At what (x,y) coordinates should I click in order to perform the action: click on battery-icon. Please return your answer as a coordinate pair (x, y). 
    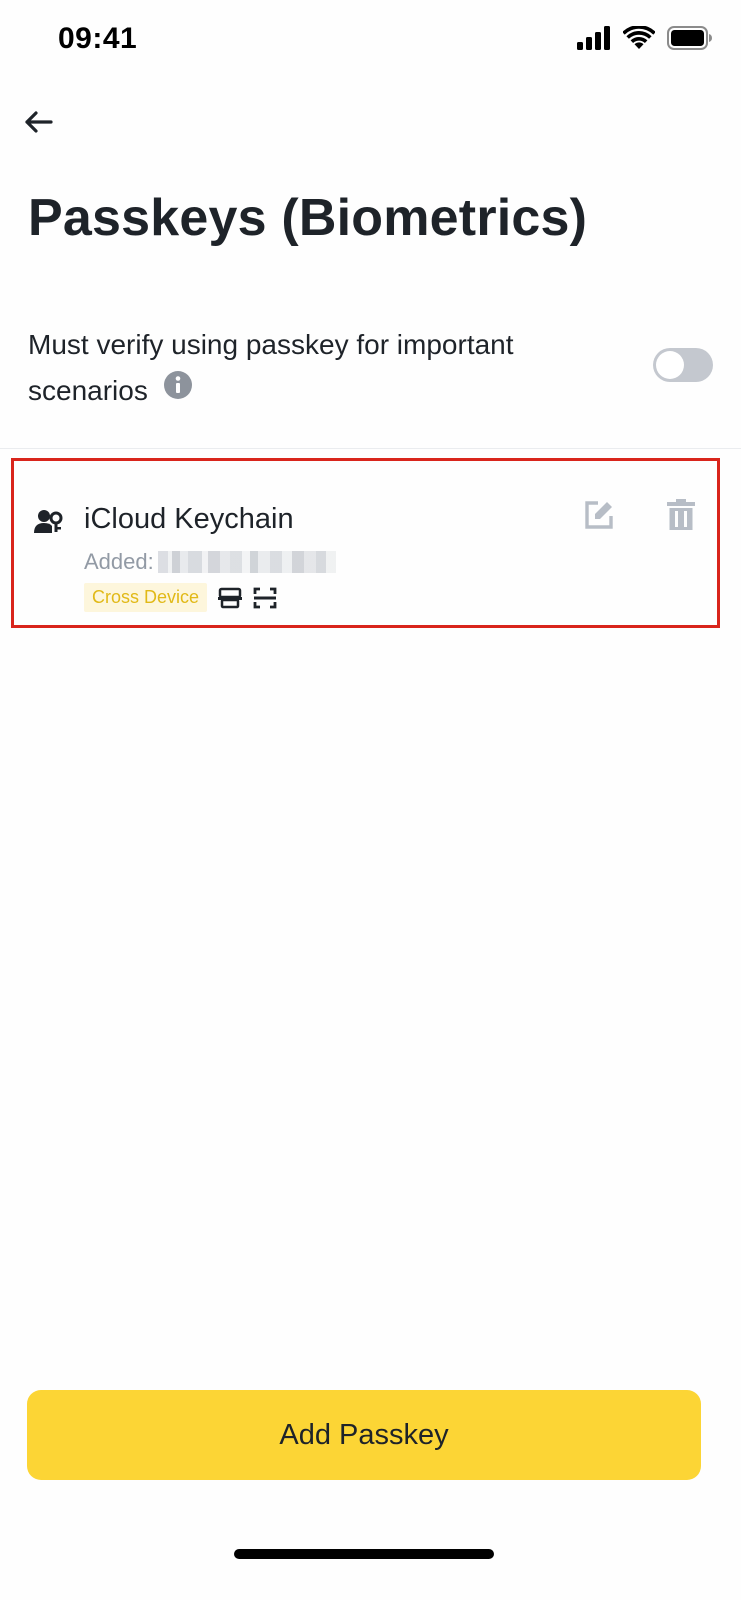
    Looking at the image, I should click on (690, 40).